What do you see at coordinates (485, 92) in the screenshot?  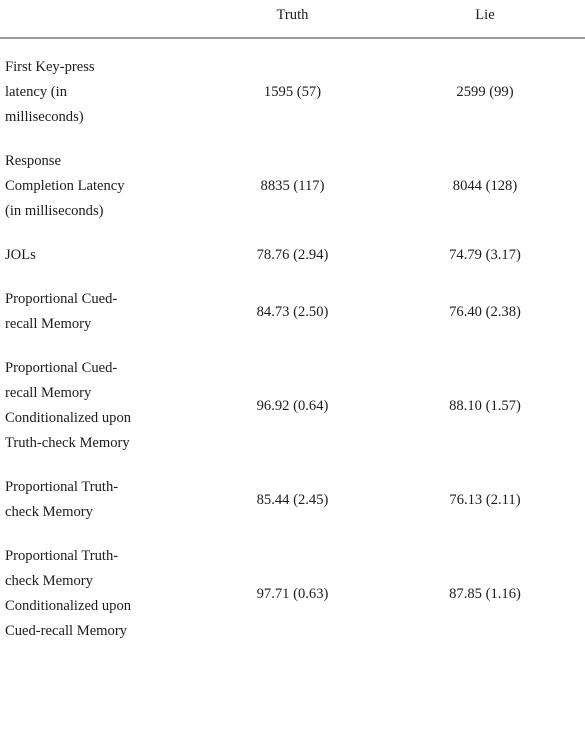 I see `cell-lie-value: 2599 (99)` at bounding box center [485, 92].